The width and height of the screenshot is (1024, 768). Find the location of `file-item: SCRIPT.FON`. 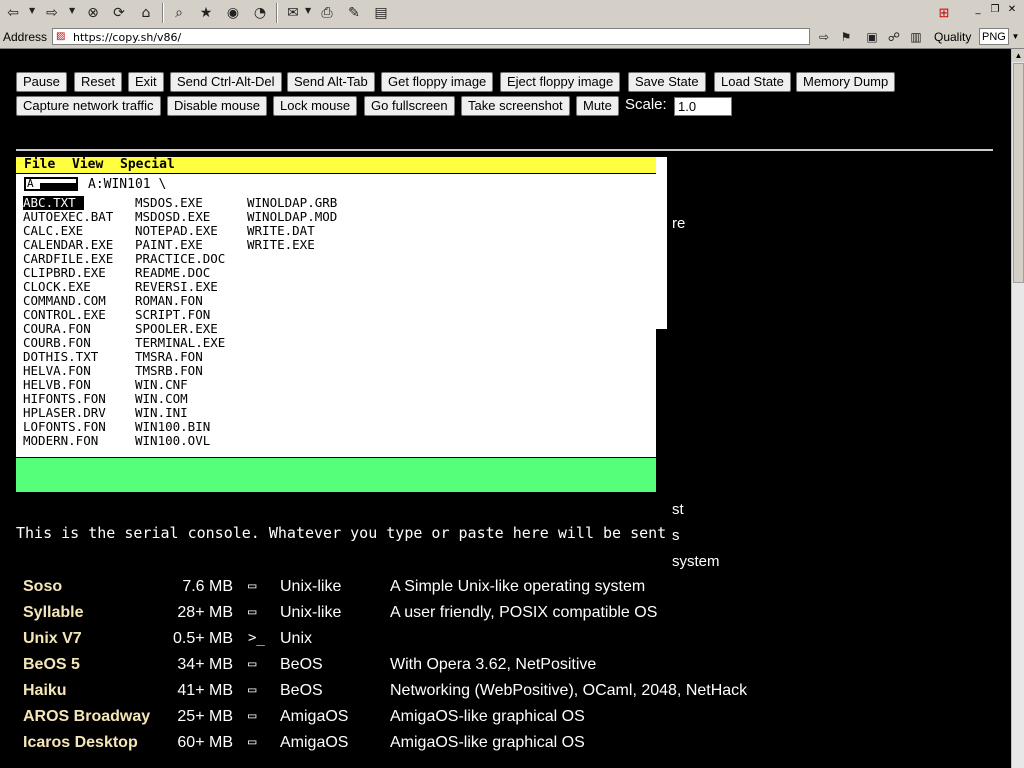

file-item: SCRIPT.FON is located at coordinates (172, 315).